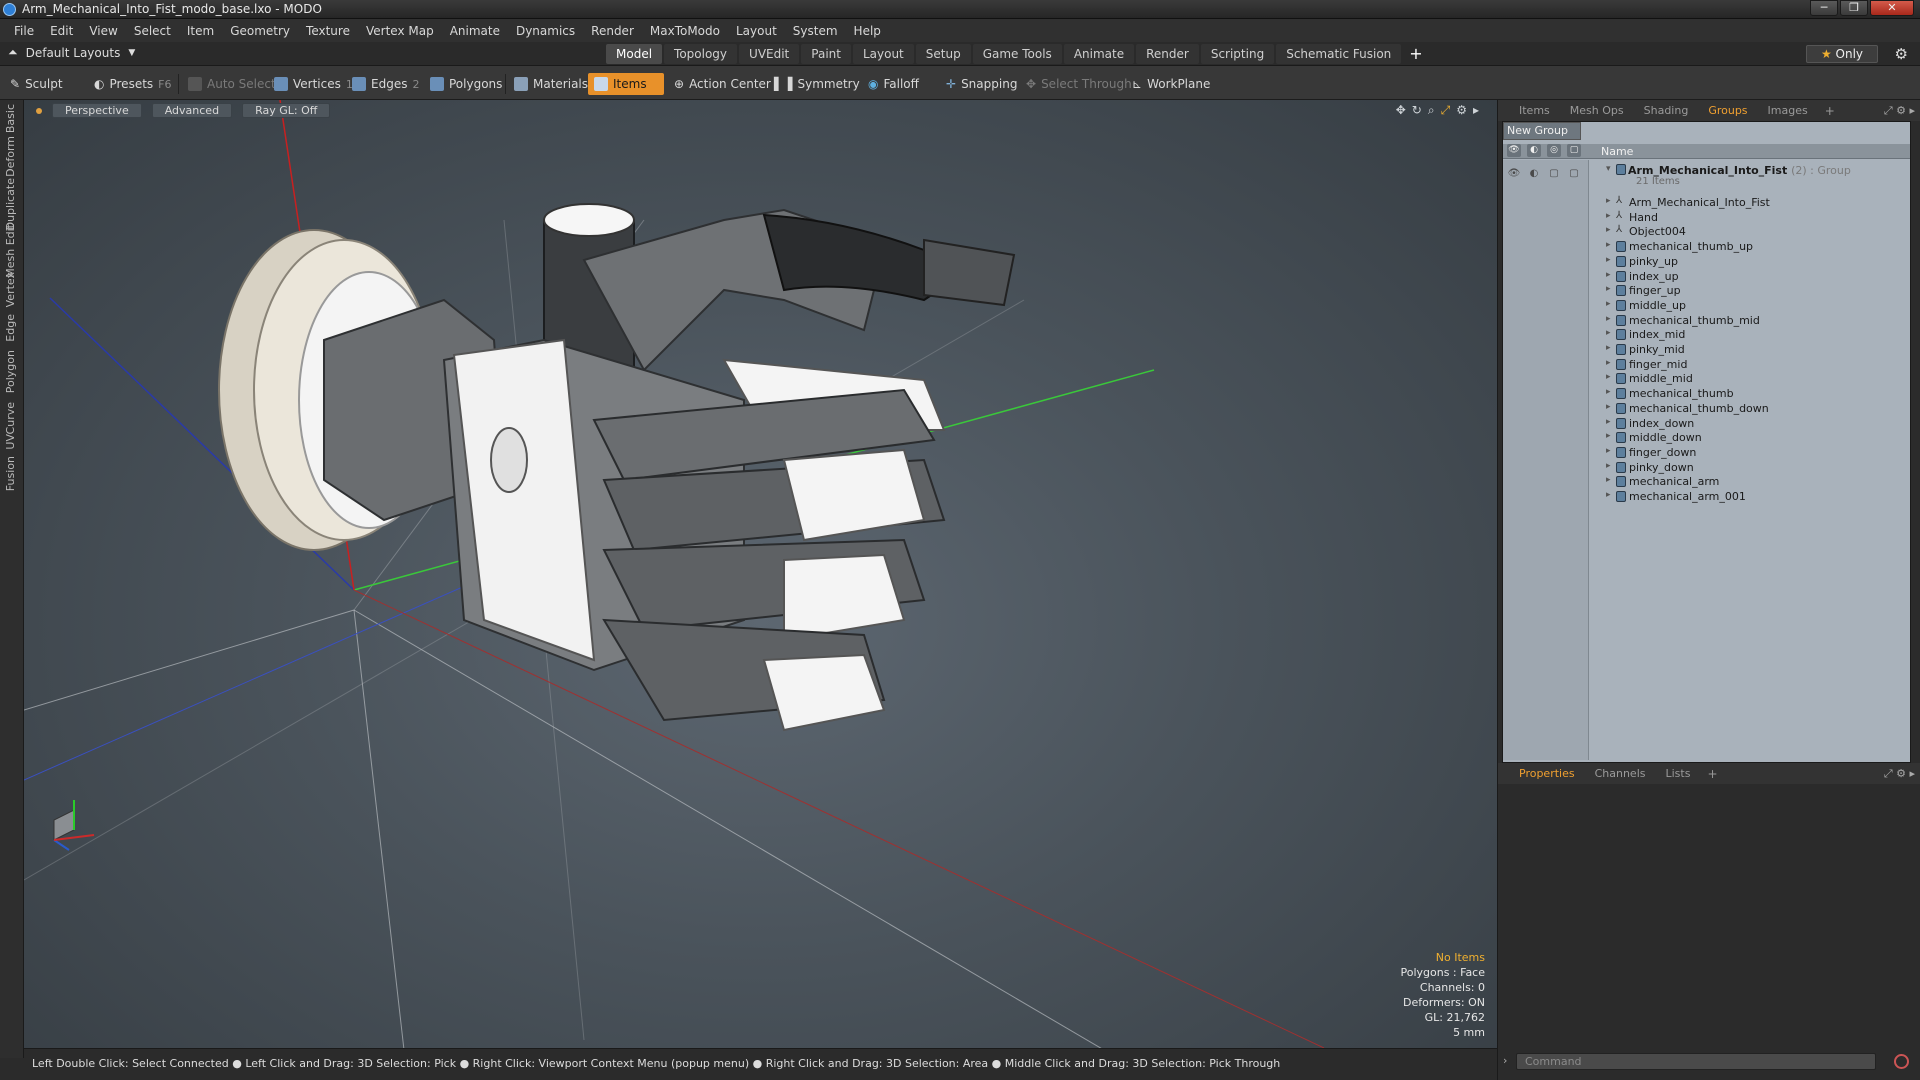  I want to click on mode-tab-scripting: Scripting, so click(1237, 54).